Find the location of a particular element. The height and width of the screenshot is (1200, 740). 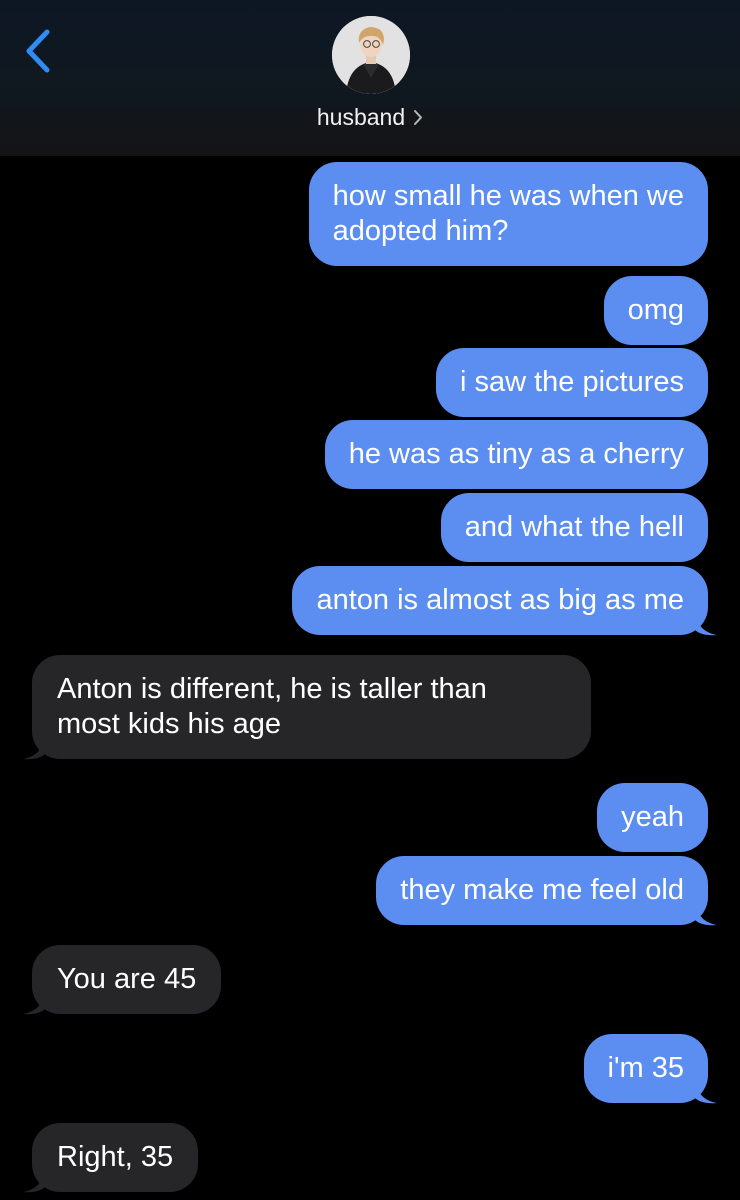

chevron-right-icon is located at coordinates (418, 118).